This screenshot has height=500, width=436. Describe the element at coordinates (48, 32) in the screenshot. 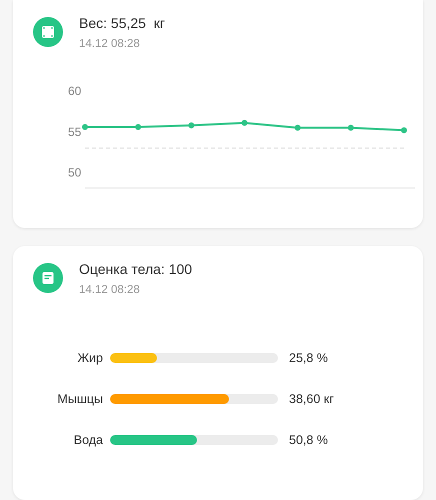

I see `scale-icon` at that location.